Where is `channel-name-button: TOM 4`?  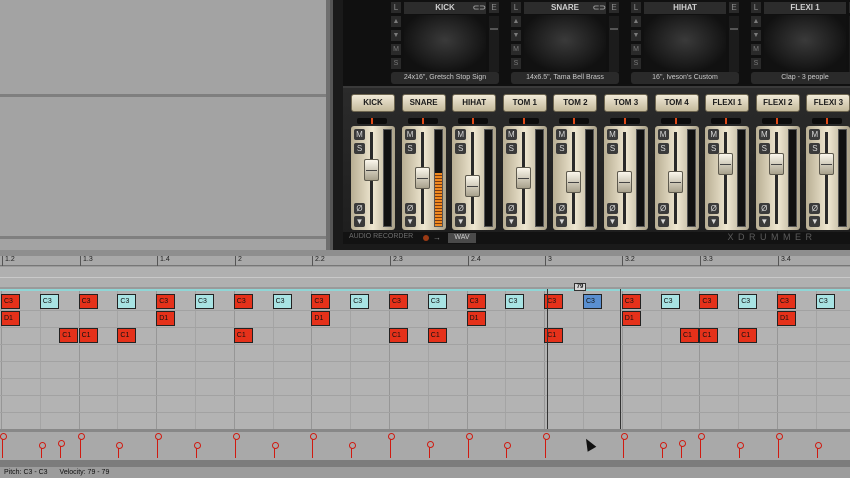
channel-name-button: TOM 4 is located at coordinates (676, 103).